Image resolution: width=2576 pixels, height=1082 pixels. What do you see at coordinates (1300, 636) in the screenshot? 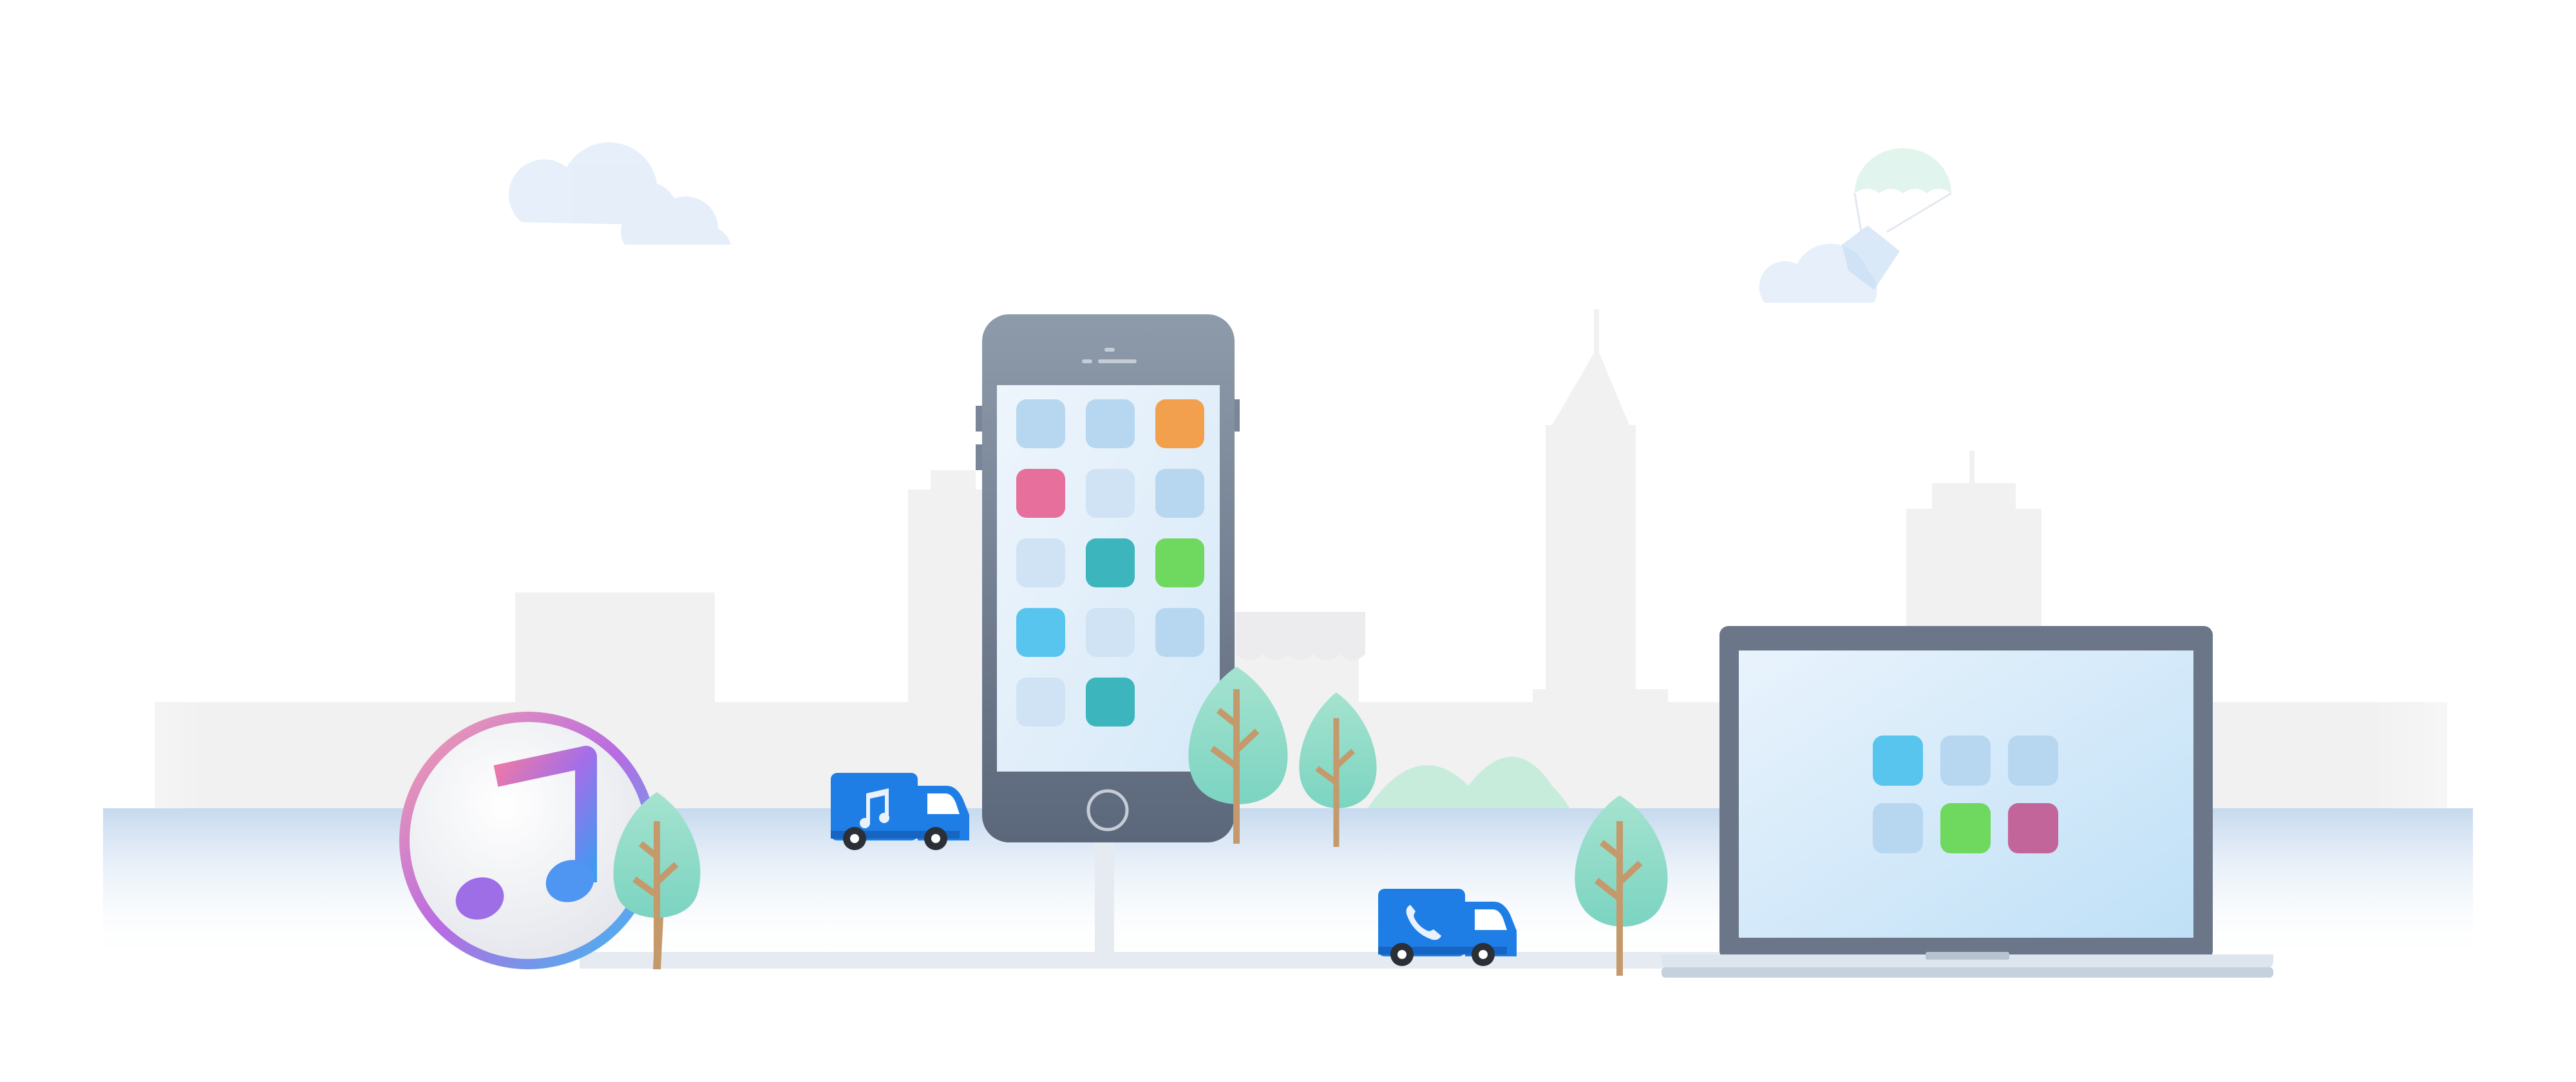
I see `store-silhouette` at bounding box center [1300, 636].